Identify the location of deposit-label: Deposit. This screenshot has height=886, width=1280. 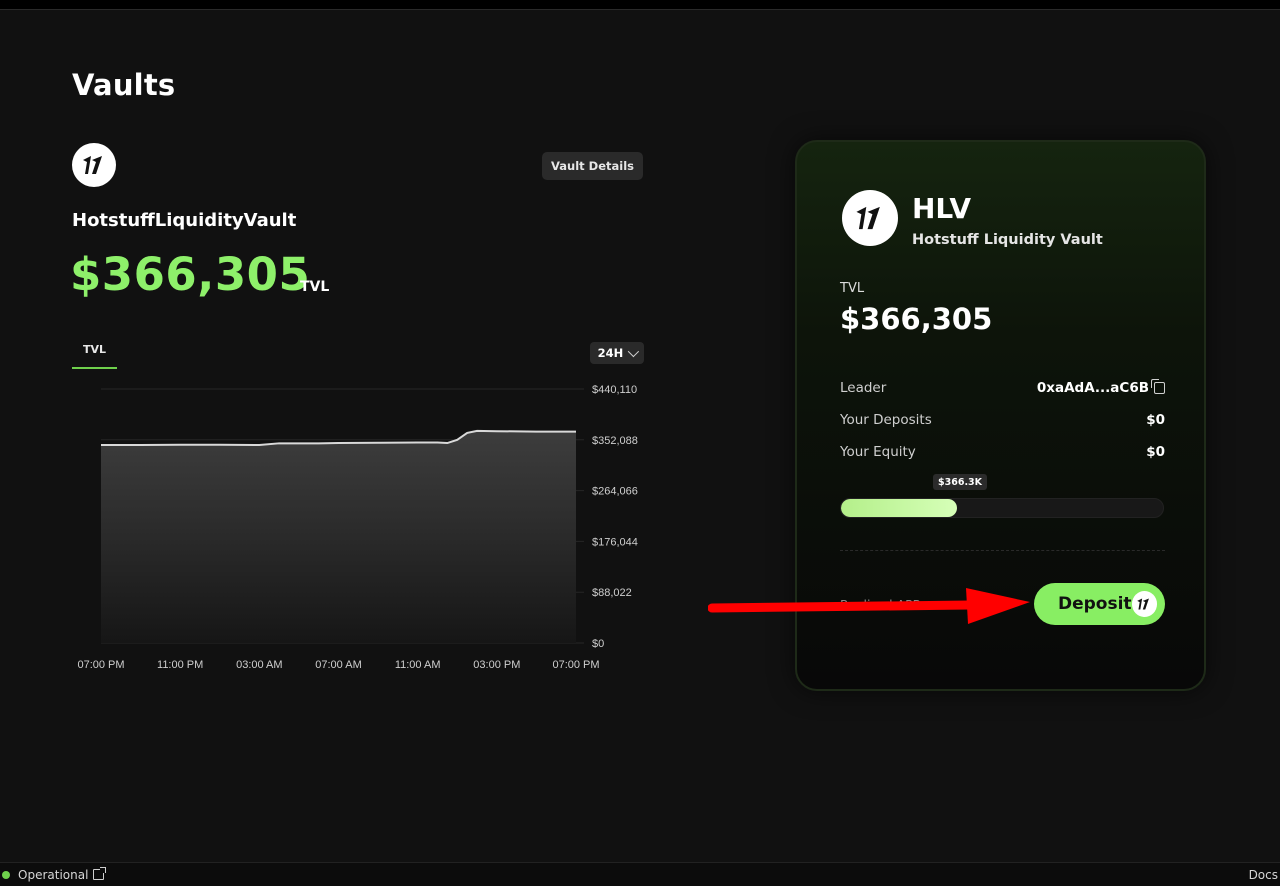
(1095, 604).